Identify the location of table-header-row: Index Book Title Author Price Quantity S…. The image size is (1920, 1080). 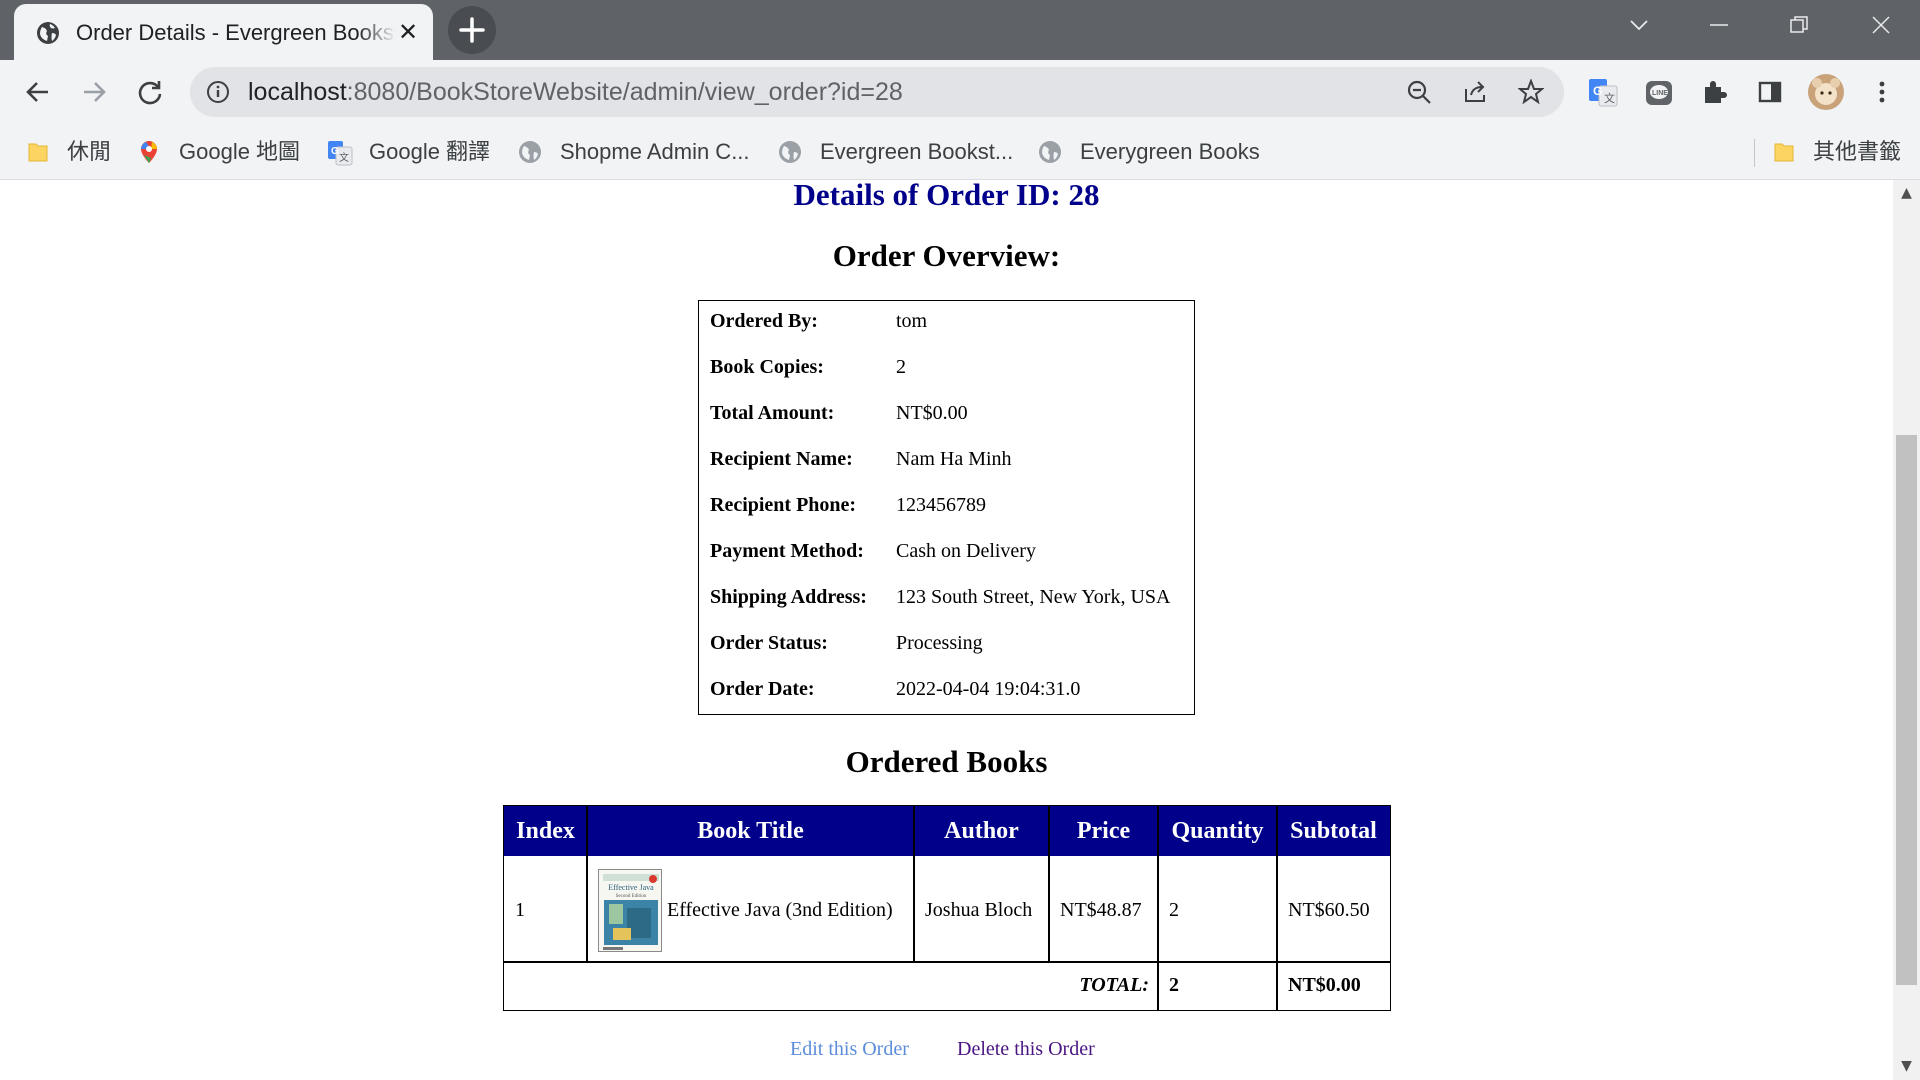
(947, 831).